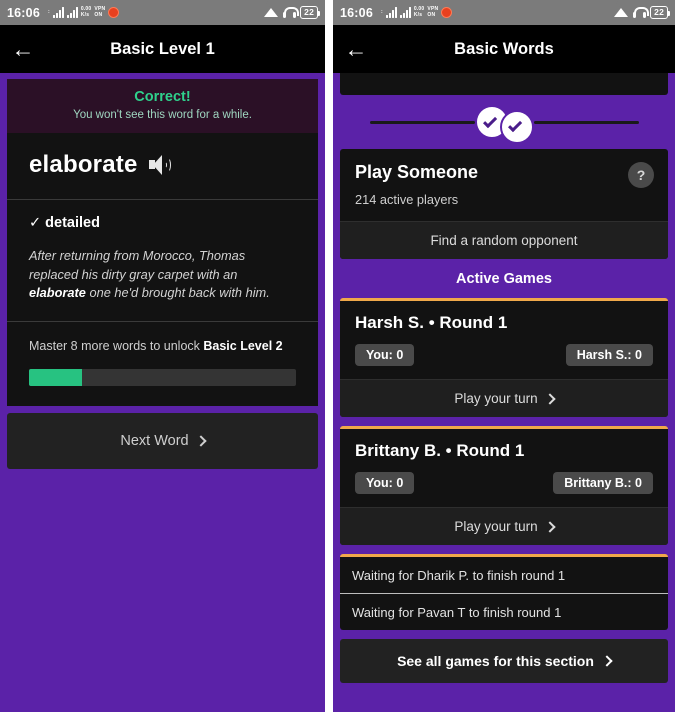 This screenshot has width=675, height=712. I want to click on signal-dots-icon: :, so click(48, 12).